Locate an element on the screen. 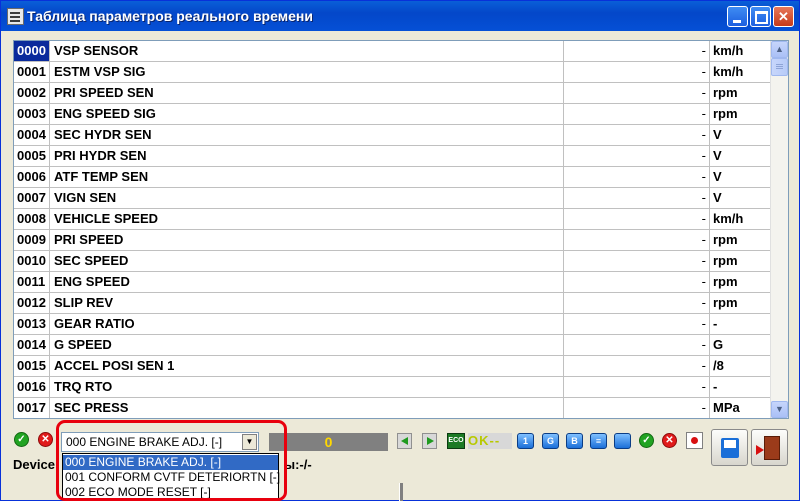  row-id: 0001 is located at coordinates (32, 72).